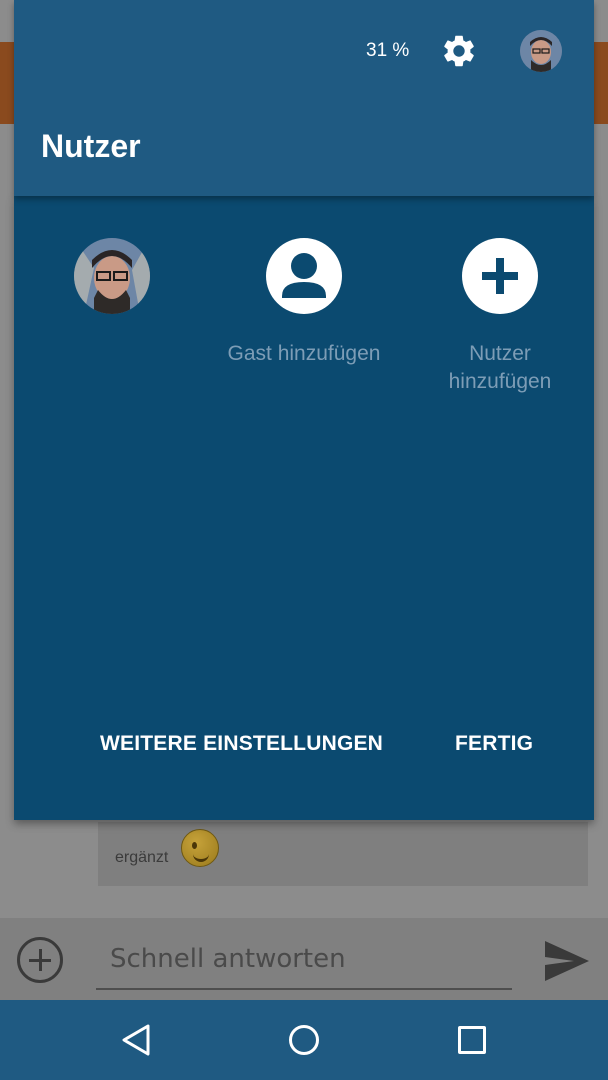 This screenshot has height=1080, width=608. What do you see at coordinates (472, 1040) in the screenshot?
I see `recents-icon` at bounding box center [472, 1040].